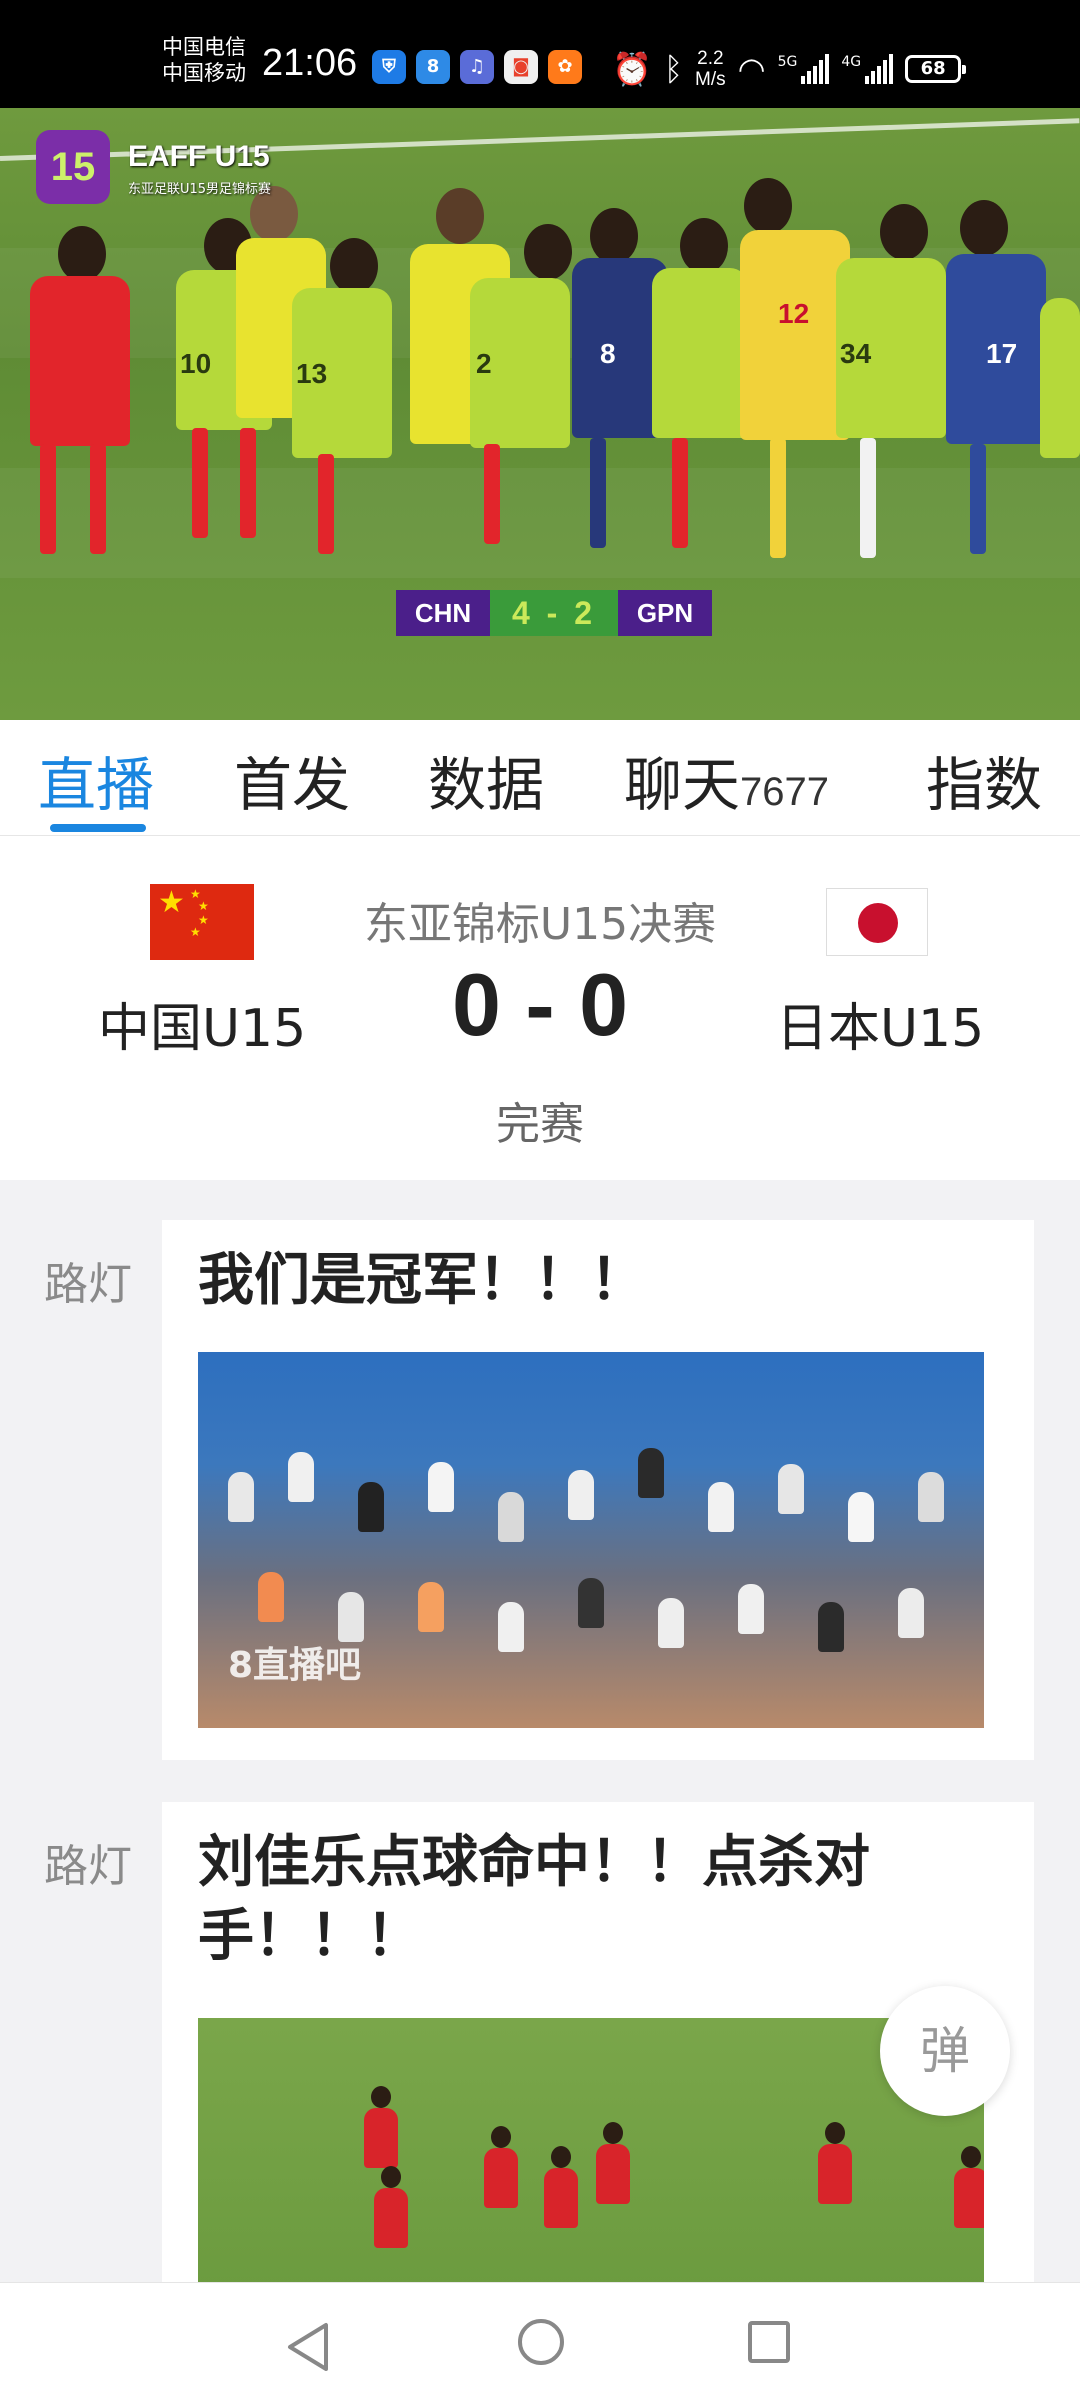 The height and width of the screenshot is (2400, 1080). Describe the element at coordinates (591, 2150) in the screenshot. I see `post-image` at that location.